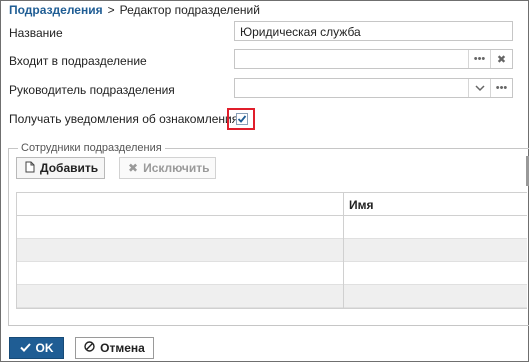 Image resolution: width=529 pixels, height=362 pixels. Describe the element at coordinates (30, 168) in the screenshot. I see `document-icon` at that location.